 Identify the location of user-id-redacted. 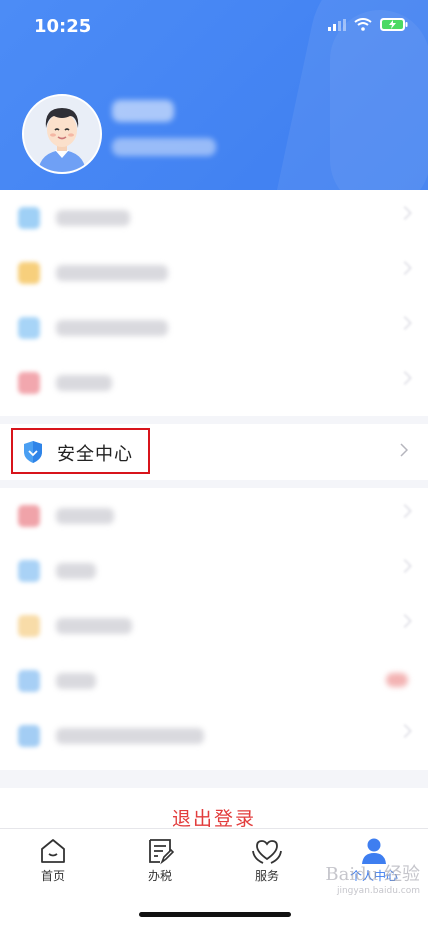
(164, 147).